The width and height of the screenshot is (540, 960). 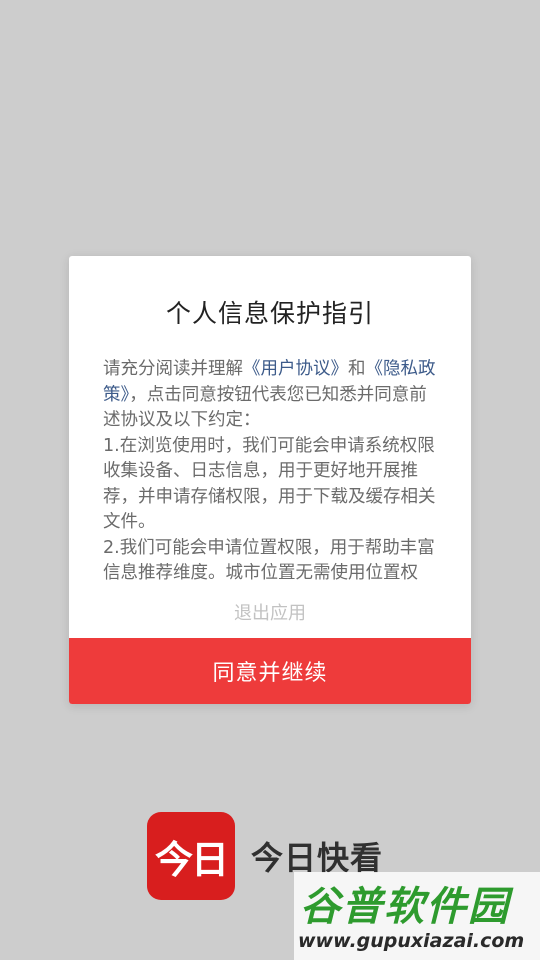 I want to click on app-logo: 今日, so click(x=191, y=856).